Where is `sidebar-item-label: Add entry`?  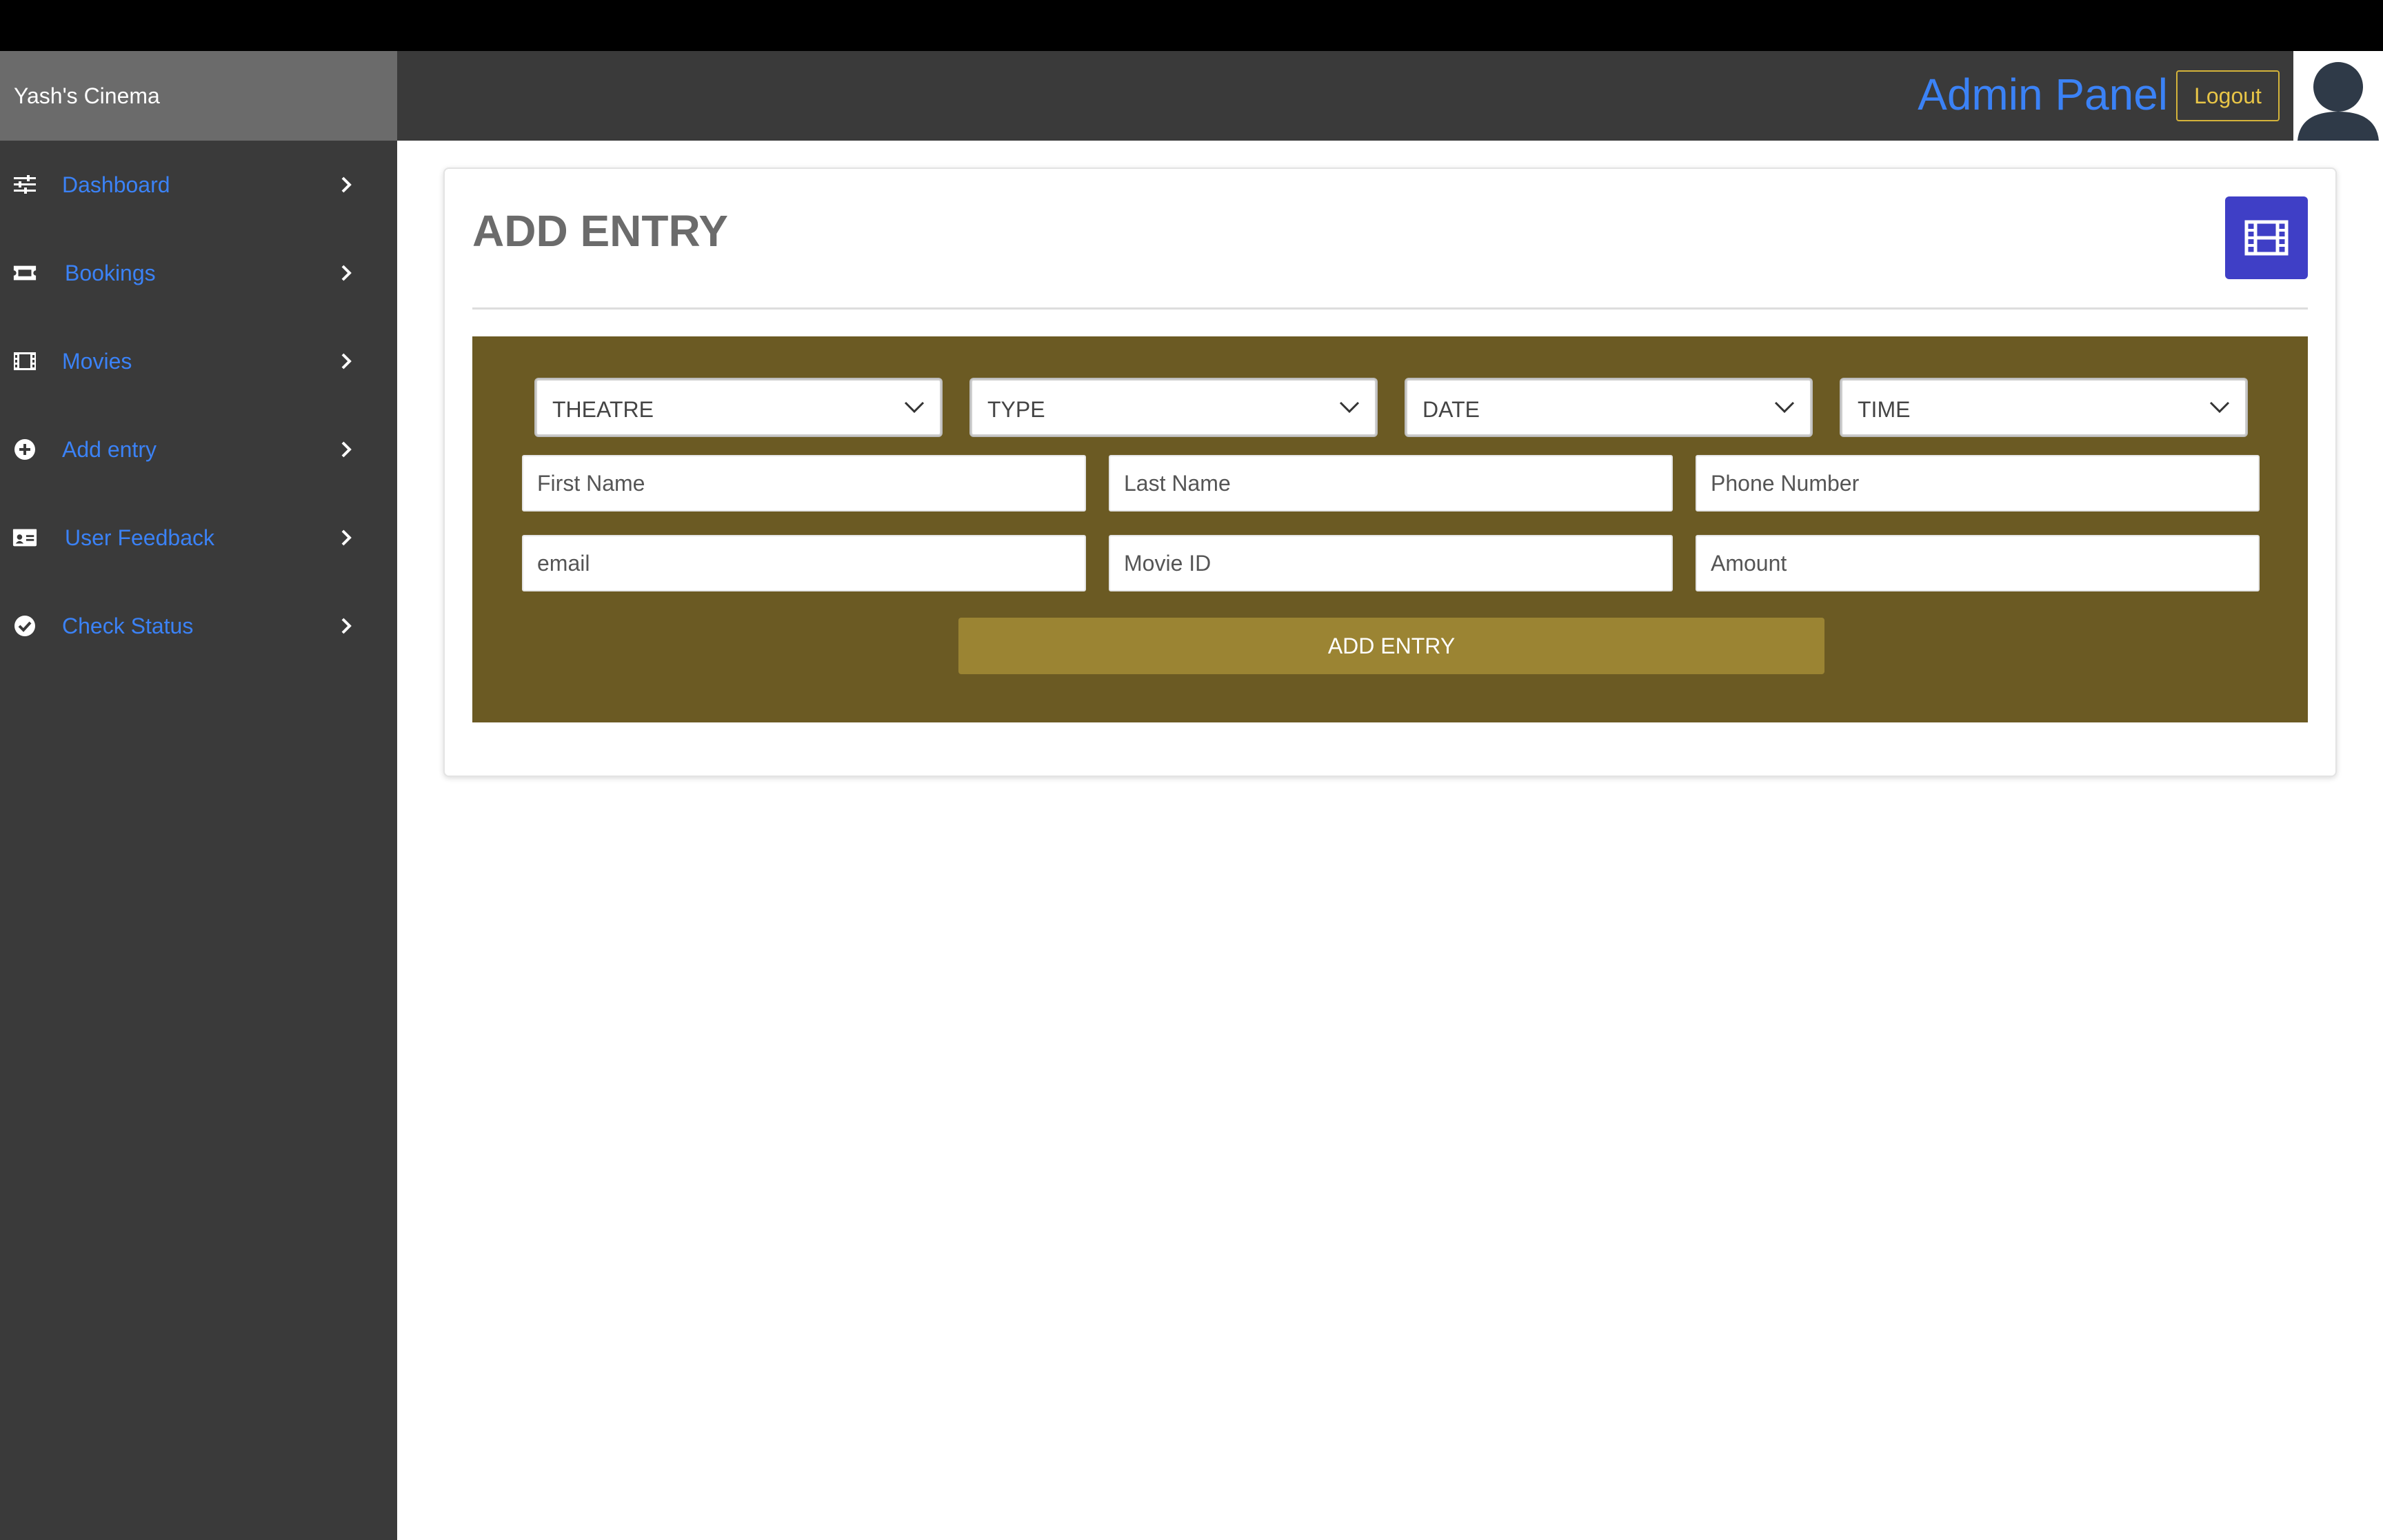 sidebar-item-label: Add entry is located at coordinates (109, 449).